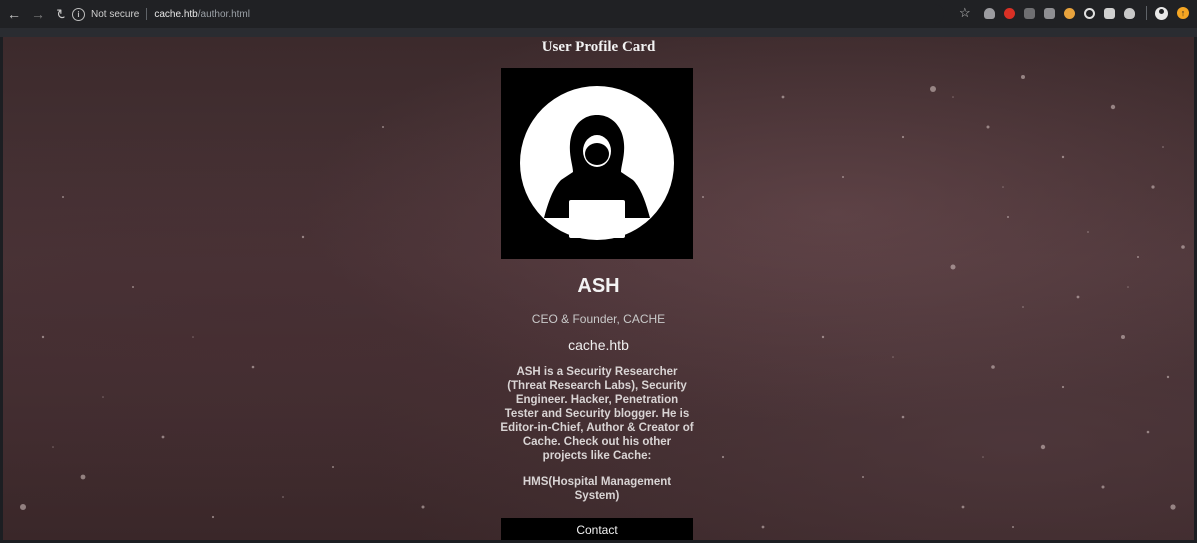 The width and height of the screenshot is (1197, 543). What do you see at coordinates (597, 529) in the screenshot?
I see `contact-button: Contact` at bounding box center [597, 529].